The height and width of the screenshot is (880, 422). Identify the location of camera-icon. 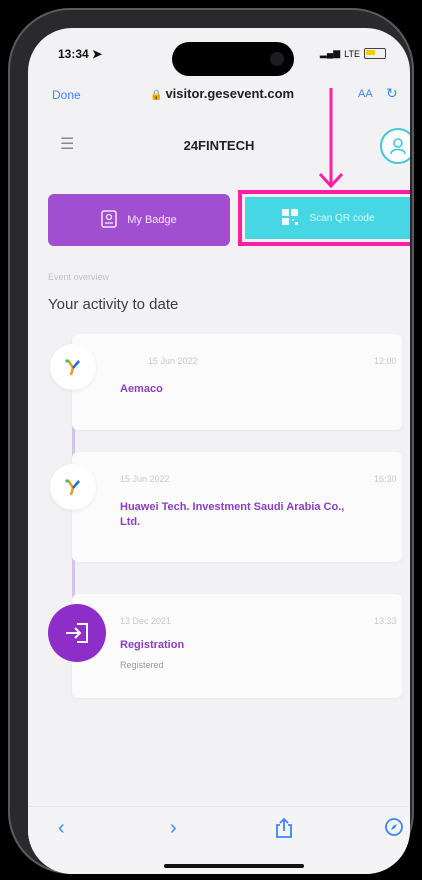
(277, 59).